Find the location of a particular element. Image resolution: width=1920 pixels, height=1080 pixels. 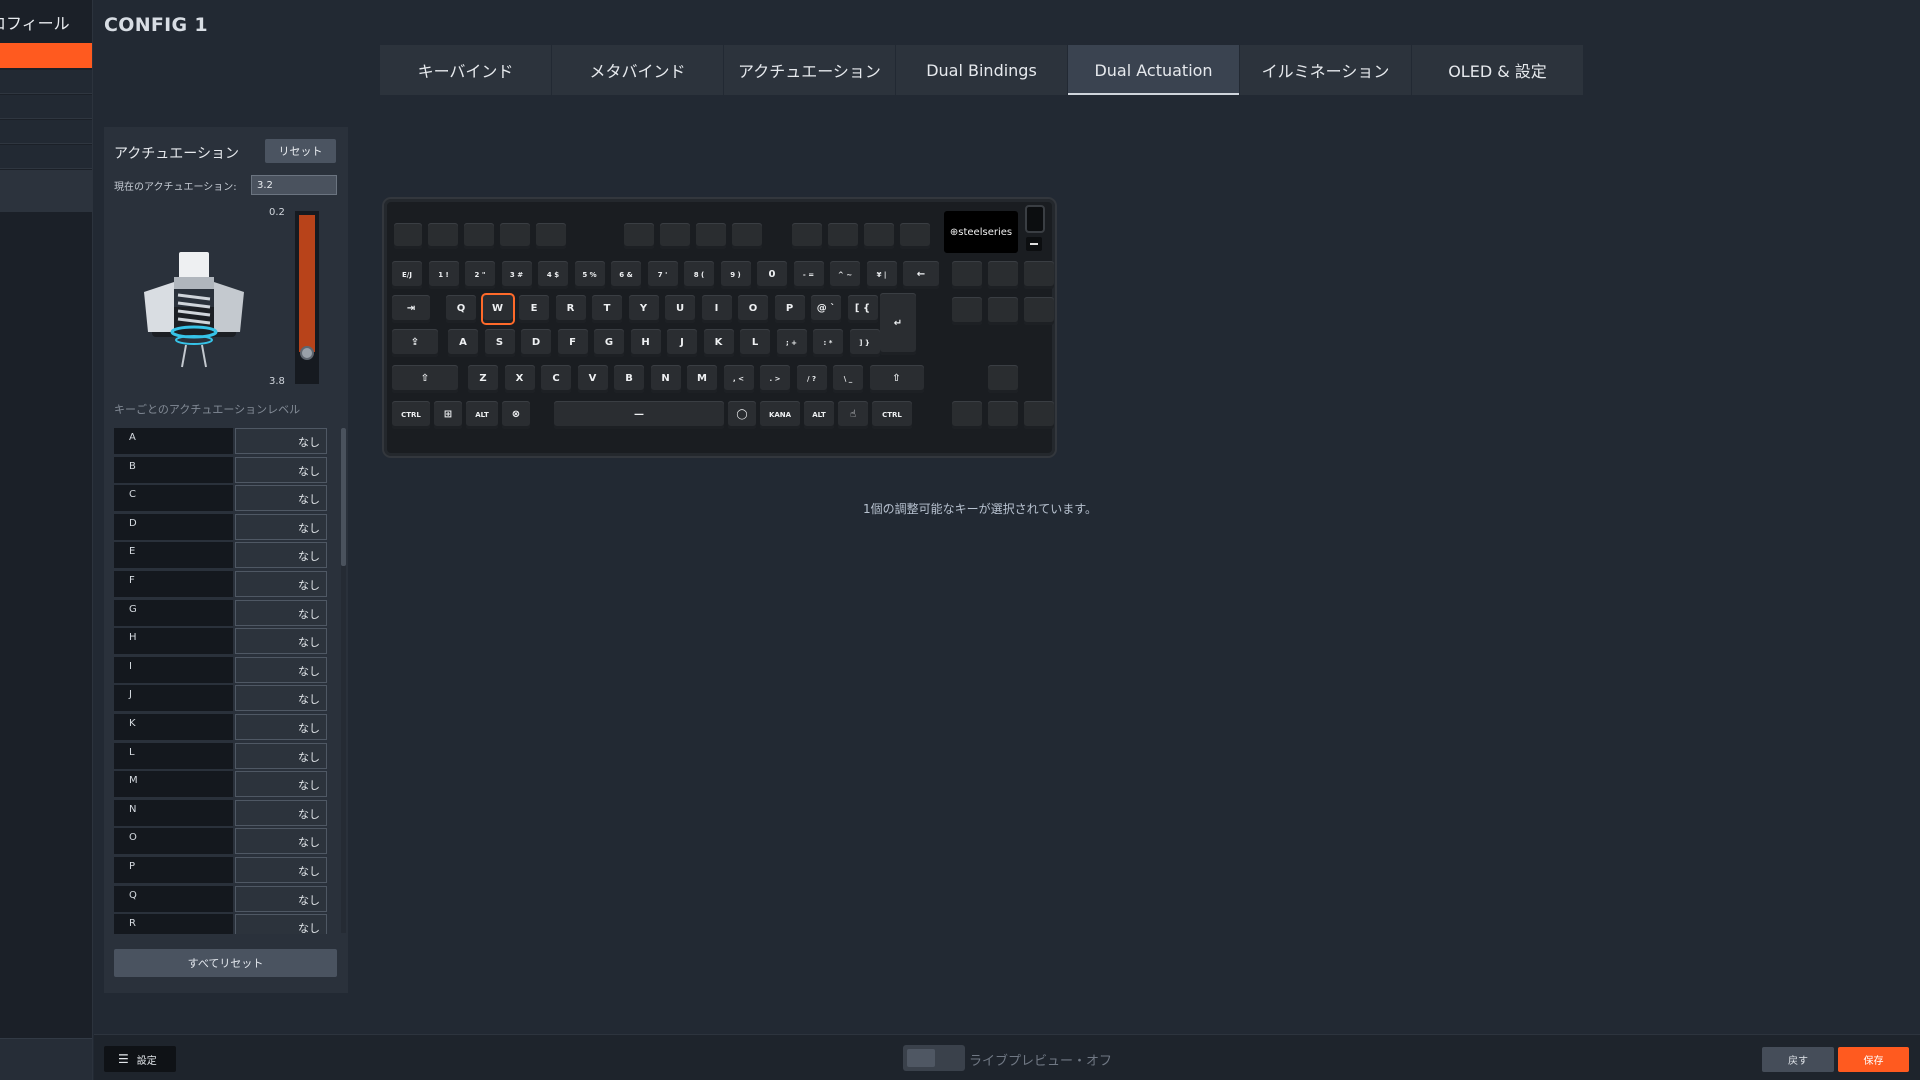

key-6: KANA is located at coordinates (780, 415).